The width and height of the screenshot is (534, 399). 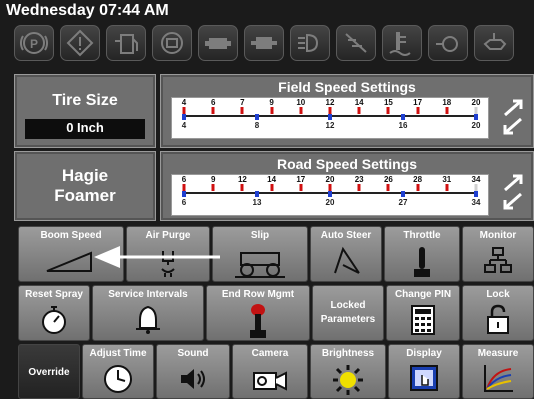 I want to click on service-intervals-button: Service Intervals, so click(x=148, y=313).